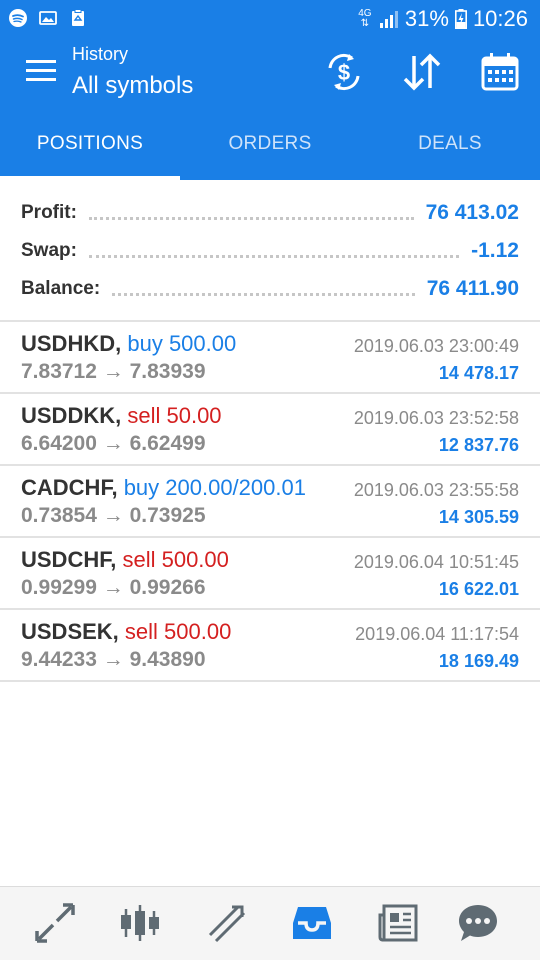 The width and height of the screenshot is (540, 960). I want to click on menu-icon, so click(41, 61).